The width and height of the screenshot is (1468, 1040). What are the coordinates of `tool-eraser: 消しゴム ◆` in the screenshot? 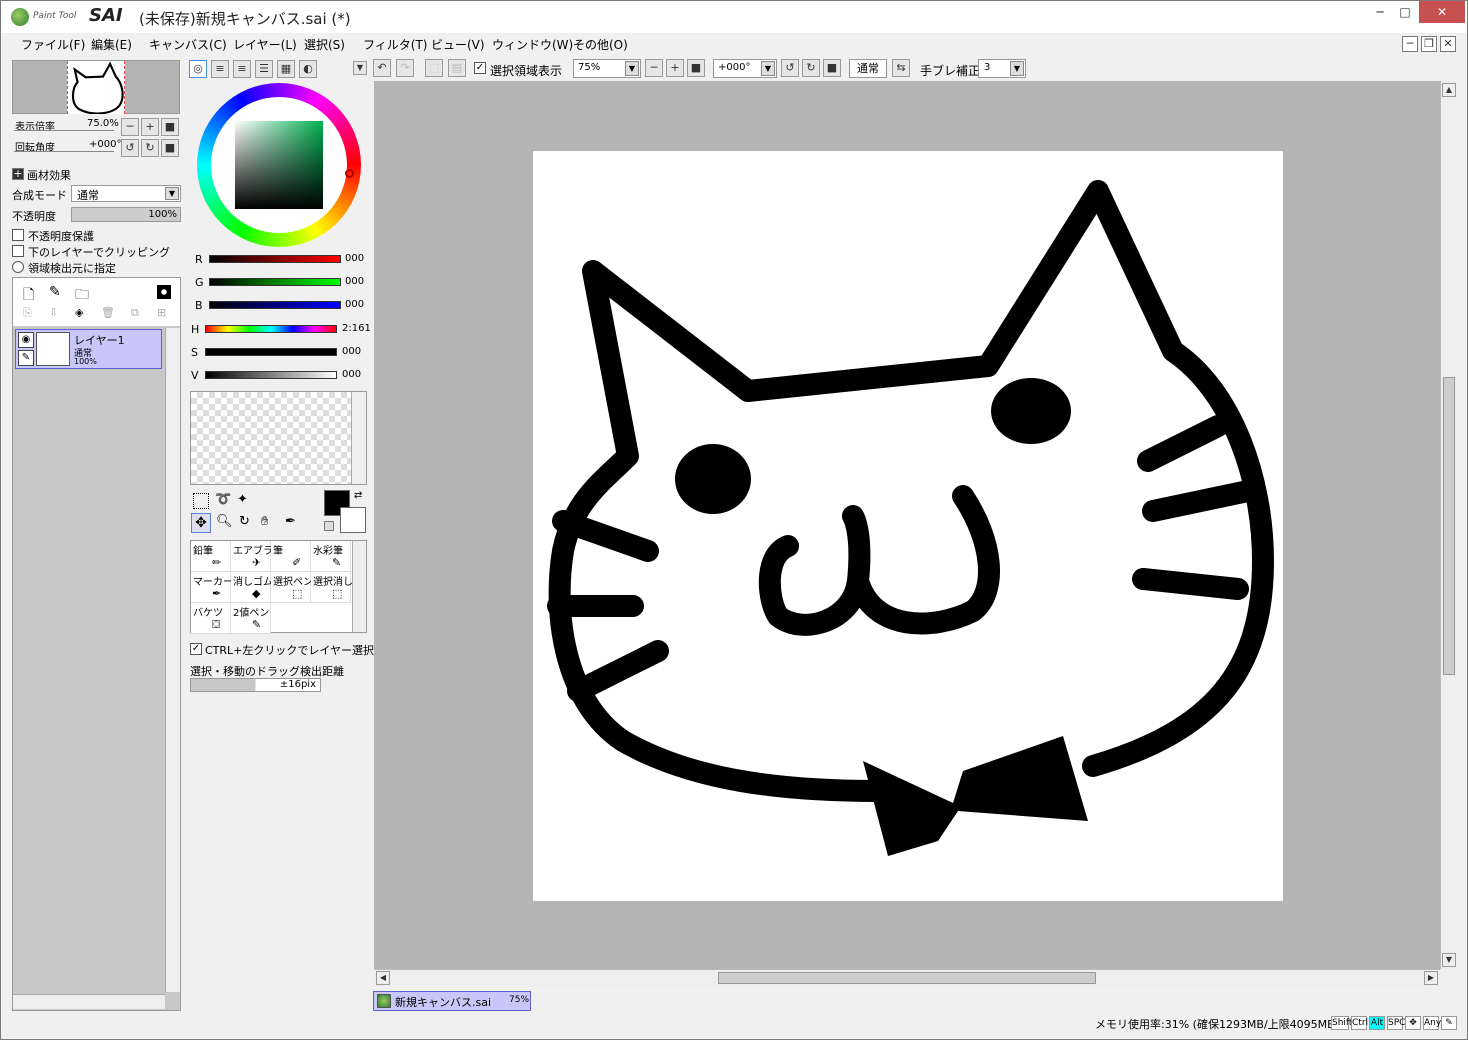 It's located at (252, 587).